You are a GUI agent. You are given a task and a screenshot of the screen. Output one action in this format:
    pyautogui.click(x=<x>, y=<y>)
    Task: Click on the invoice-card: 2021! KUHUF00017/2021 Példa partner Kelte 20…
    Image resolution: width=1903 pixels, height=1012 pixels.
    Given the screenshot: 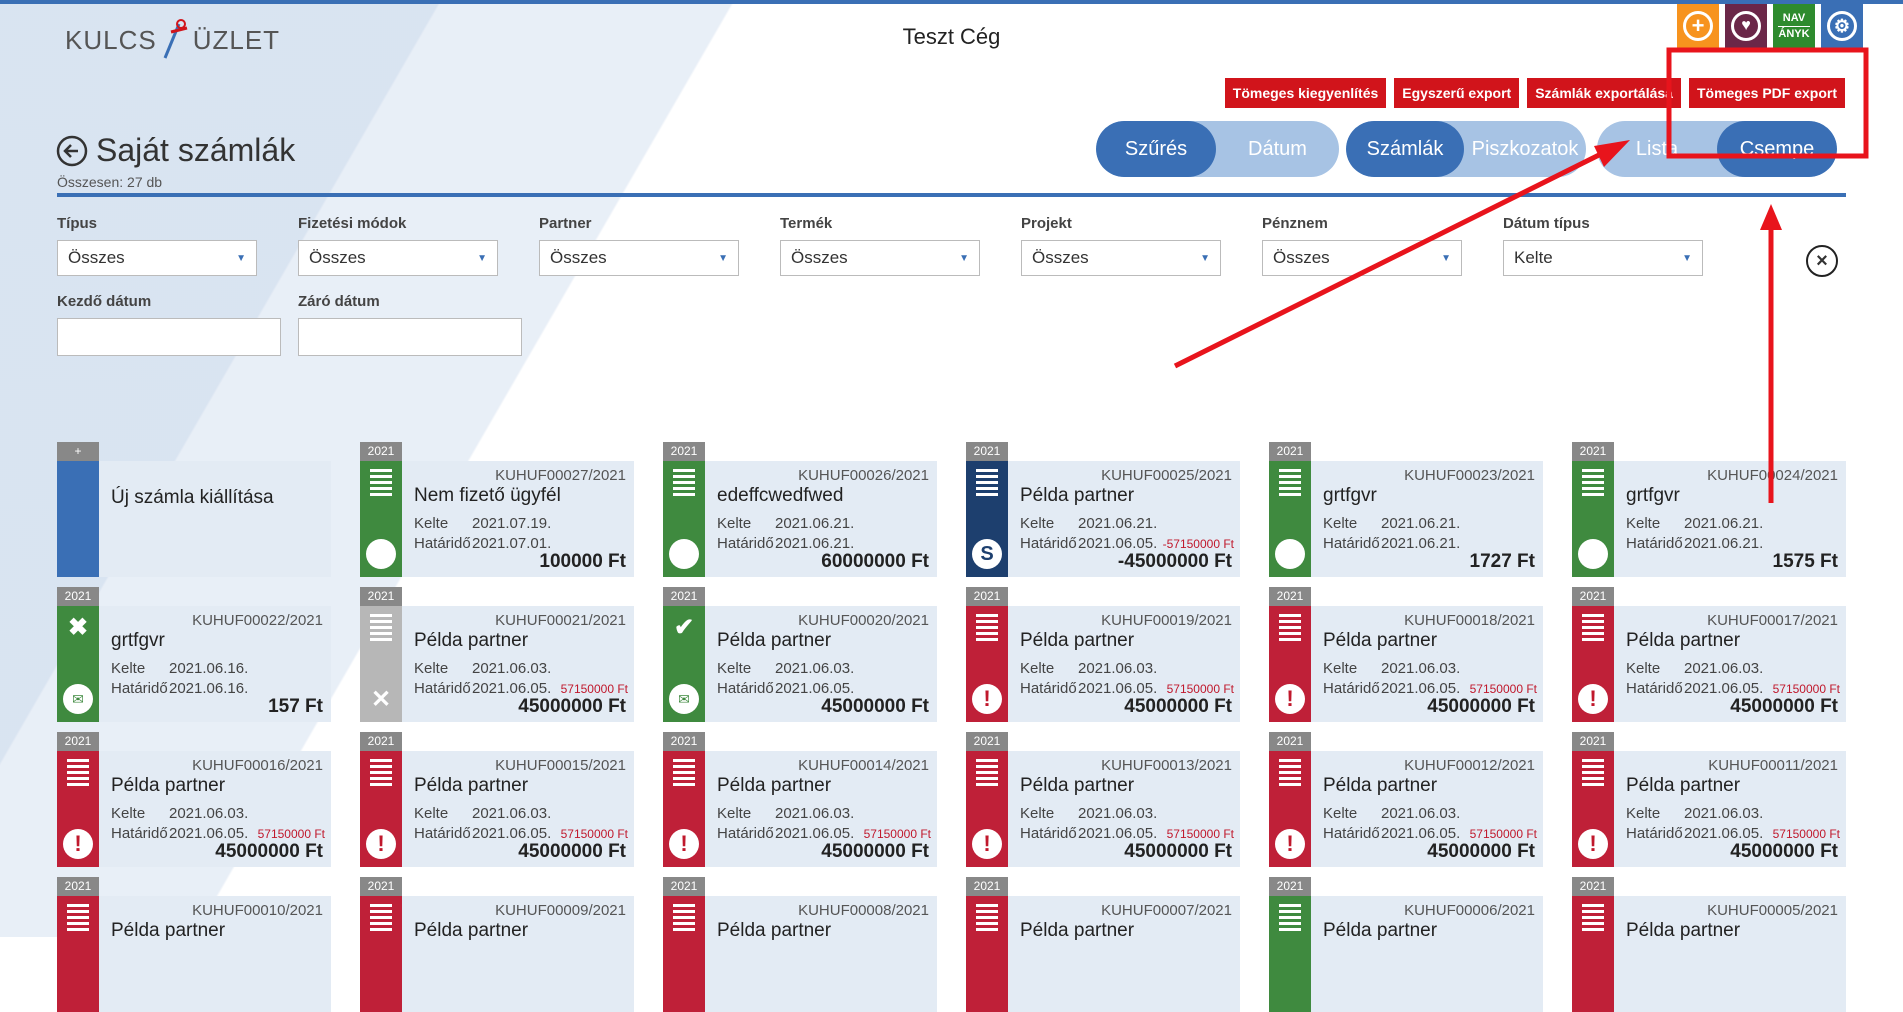 What is the action you would take?
    pyautogui.click(x=1709, y=654)
    